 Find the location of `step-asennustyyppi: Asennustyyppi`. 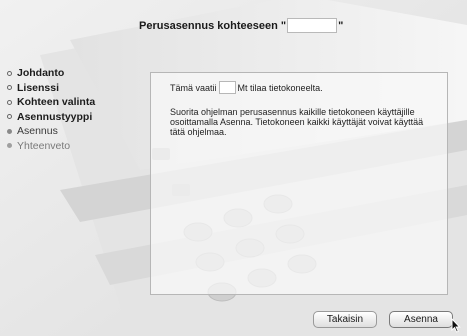

step-asennustyyppi: Asennustyyppi is located at coordinates (51, 117).